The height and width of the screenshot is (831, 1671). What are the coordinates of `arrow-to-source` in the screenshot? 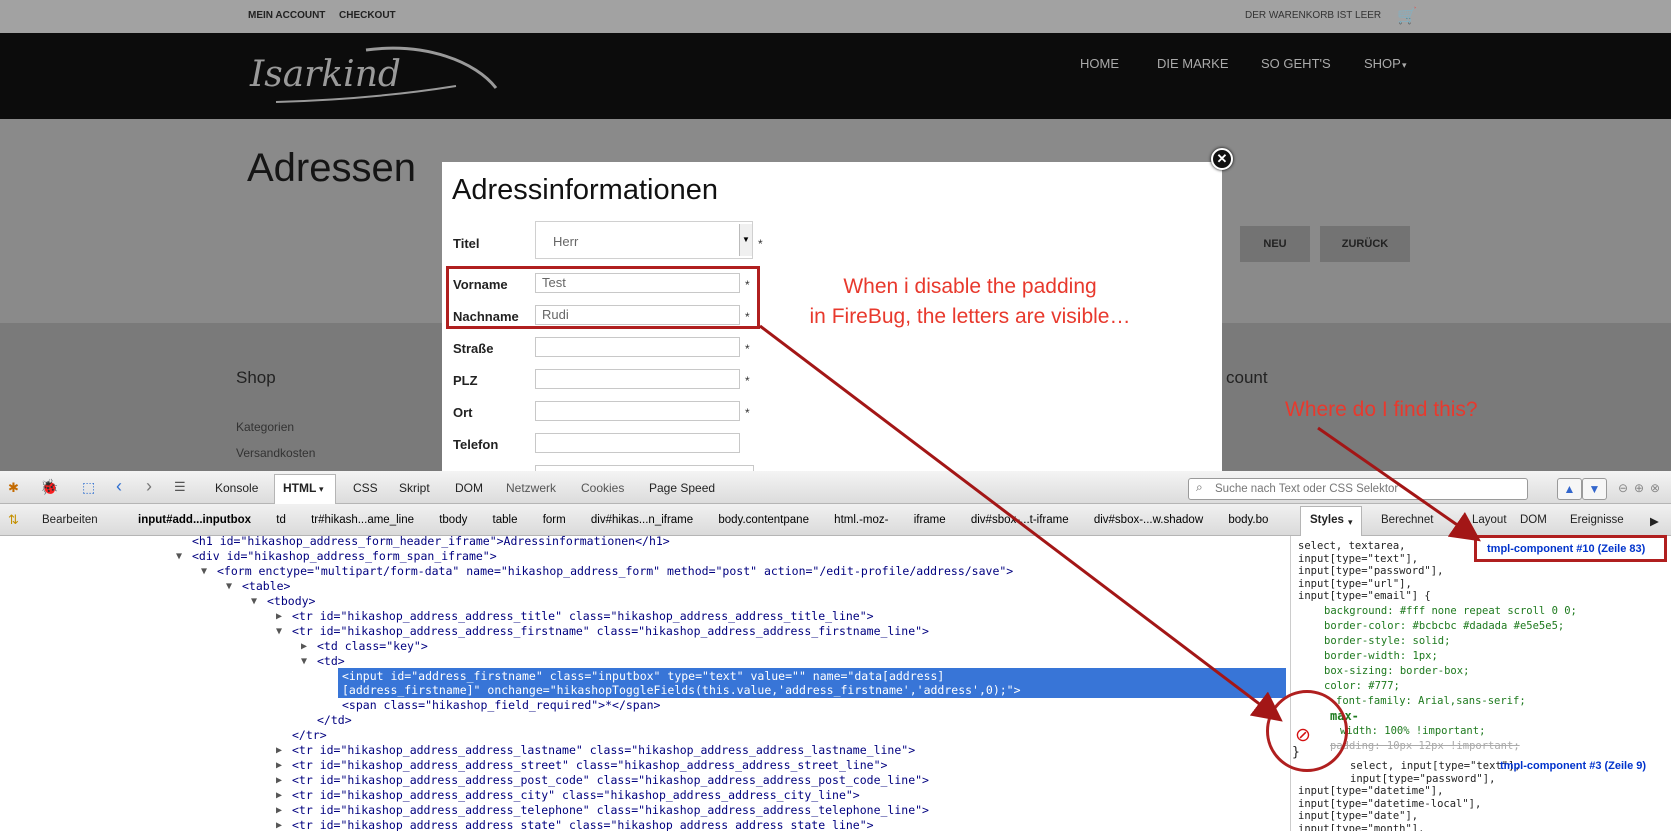 It's located at (1399, 484).